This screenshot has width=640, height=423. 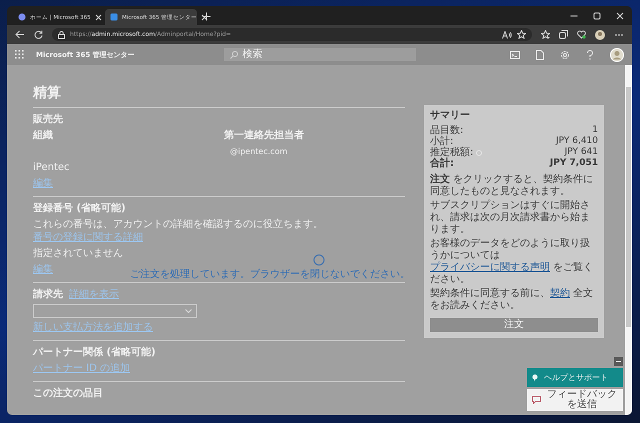 What do you see at coordinates (78, 253) in the screenshot?
I see `body-text: 指定されていません` at bounding box center [78, 253].